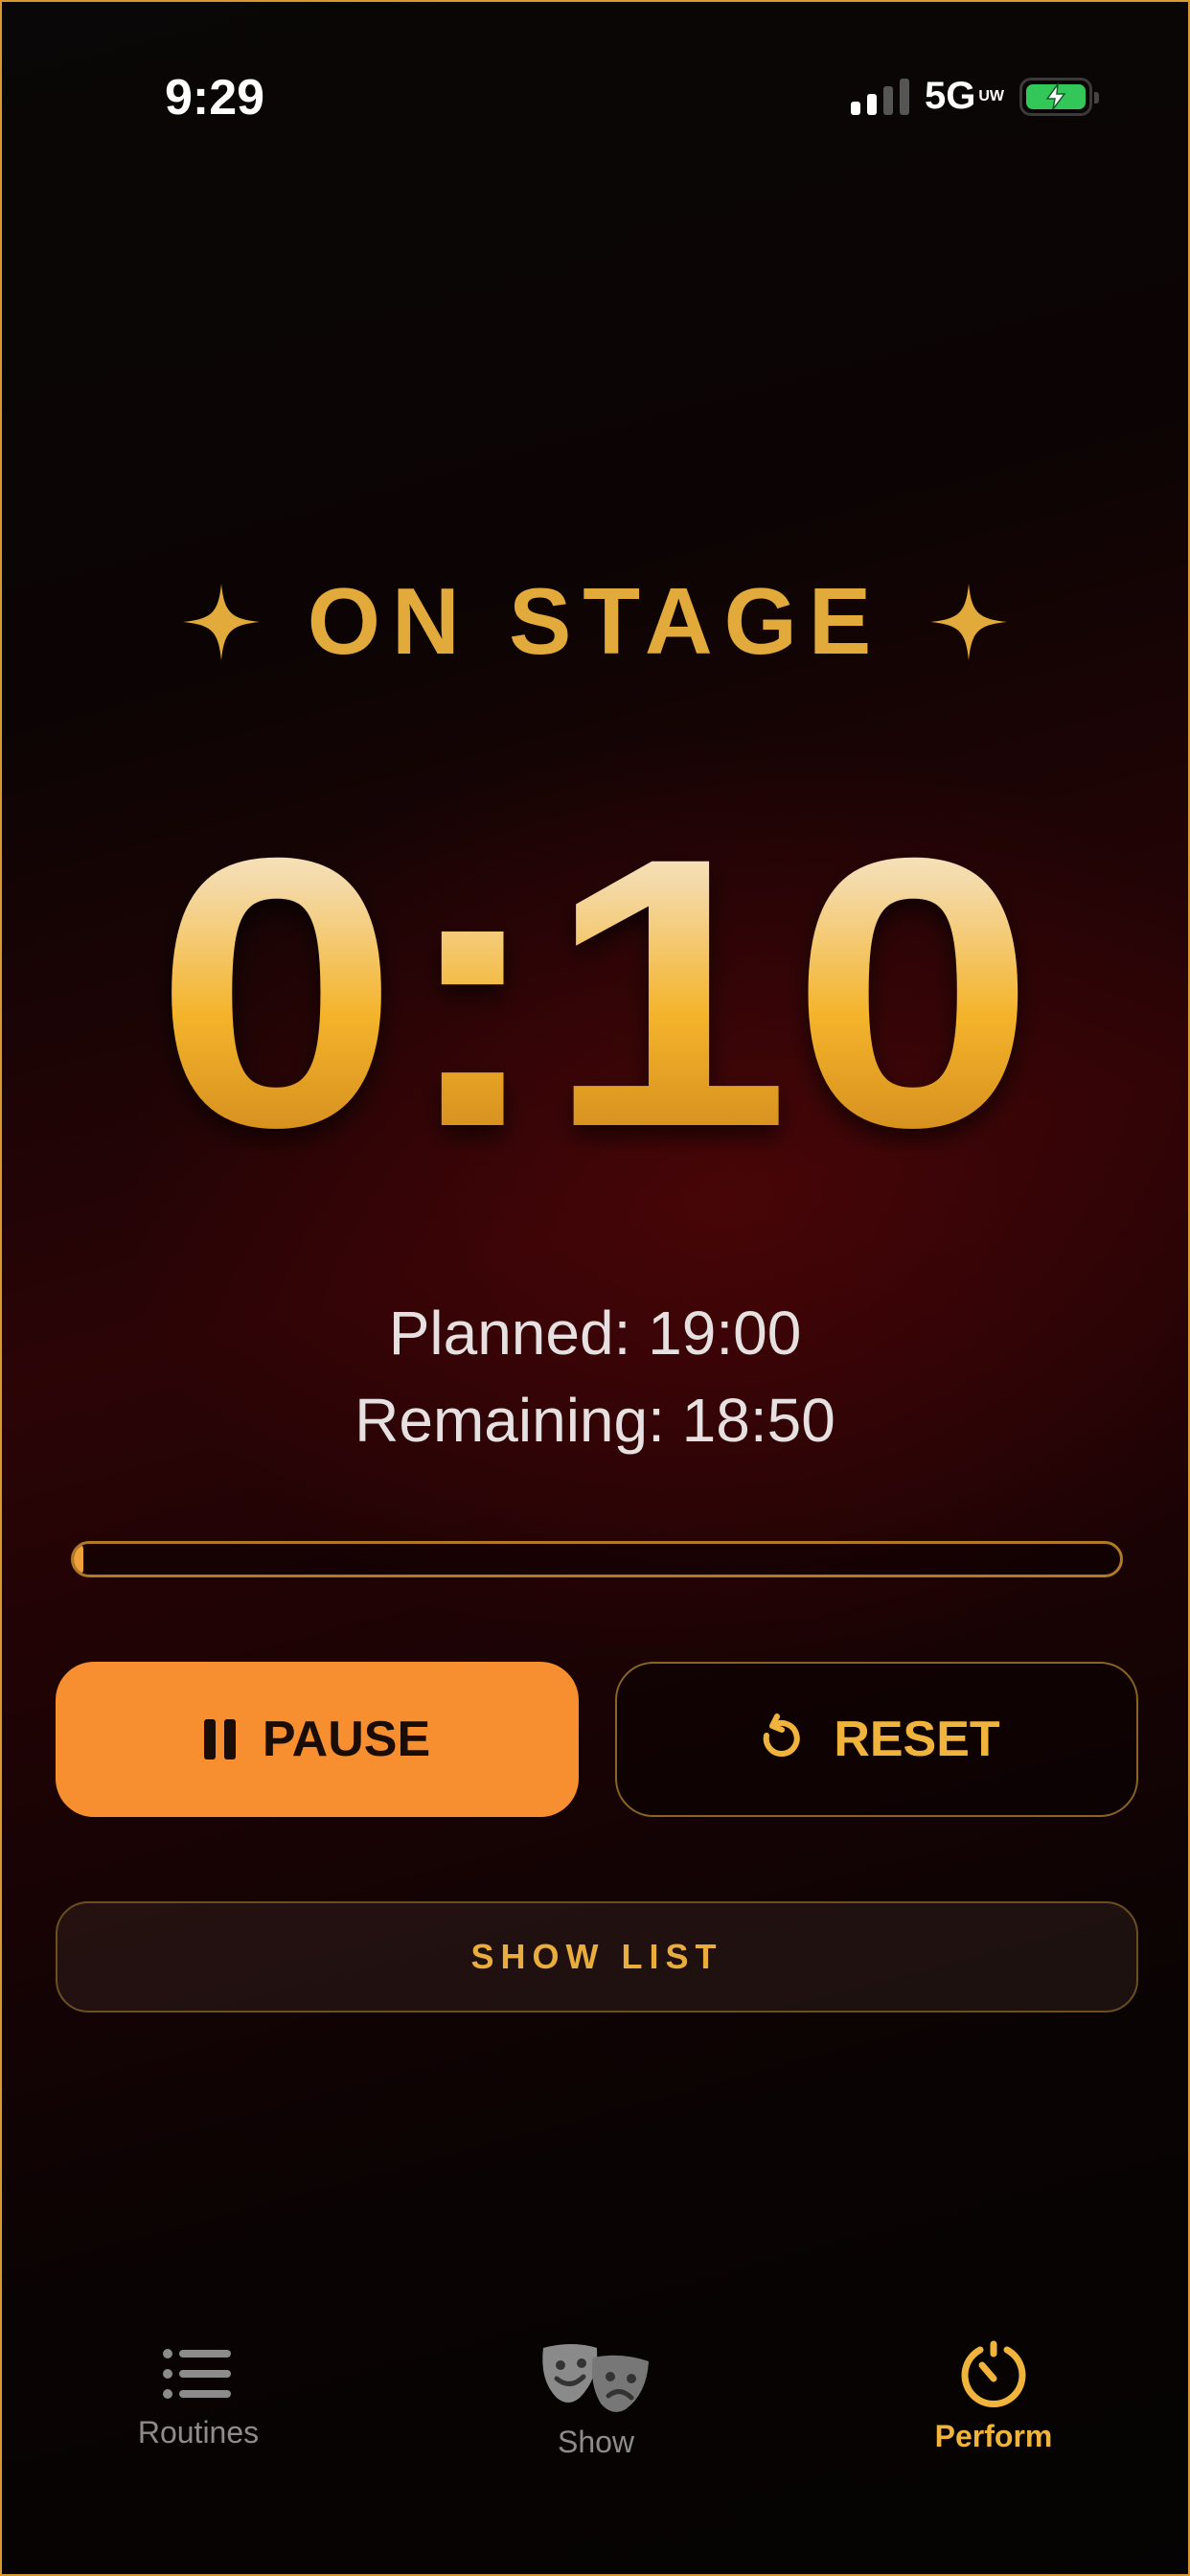  What do you see at coordinates (595, 2378) in the screenshot?
I see `theater-masks-icon` at bounding box center [595, 2378].